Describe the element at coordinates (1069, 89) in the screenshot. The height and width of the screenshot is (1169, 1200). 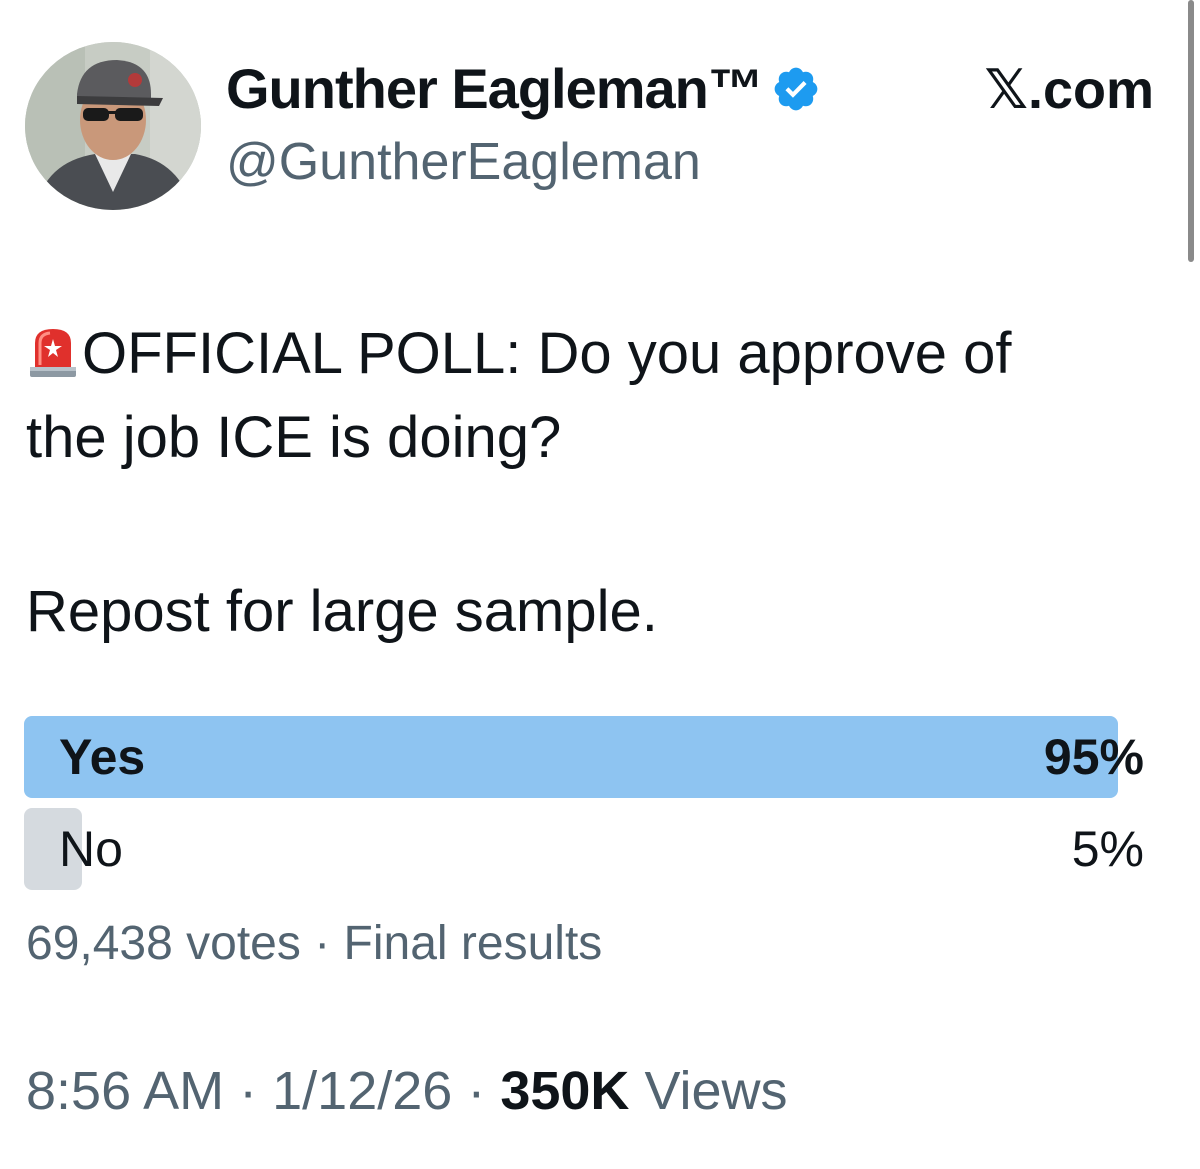
I see `x-com-link: 𝕏.com` at that location.